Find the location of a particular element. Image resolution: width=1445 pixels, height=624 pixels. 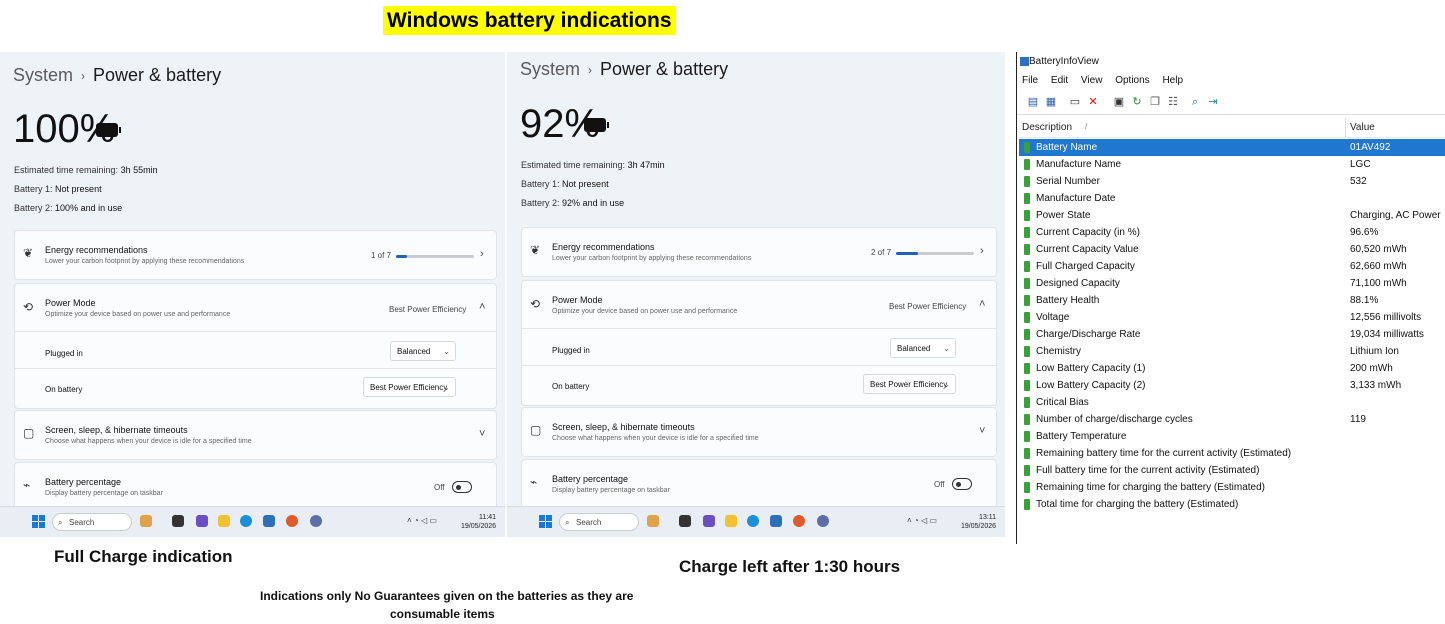

table-row: Manufacture Date is located at coordinates (1232, 198).